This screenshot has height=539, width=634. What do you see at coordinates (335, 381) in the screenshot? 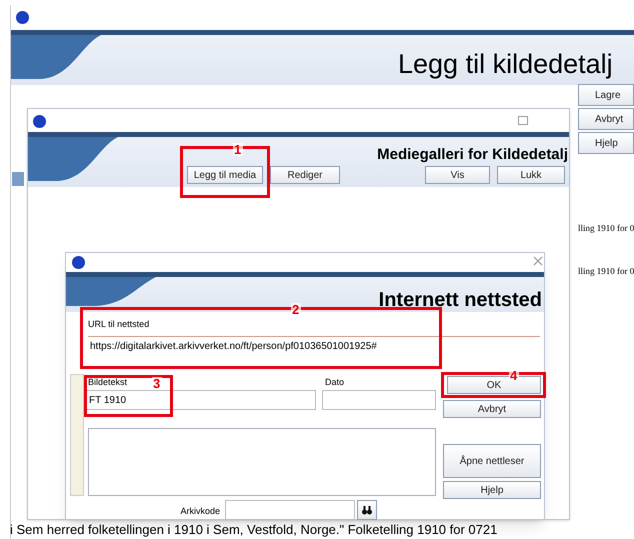
I see `field-label: Dato` at bounding box center [335, 381].